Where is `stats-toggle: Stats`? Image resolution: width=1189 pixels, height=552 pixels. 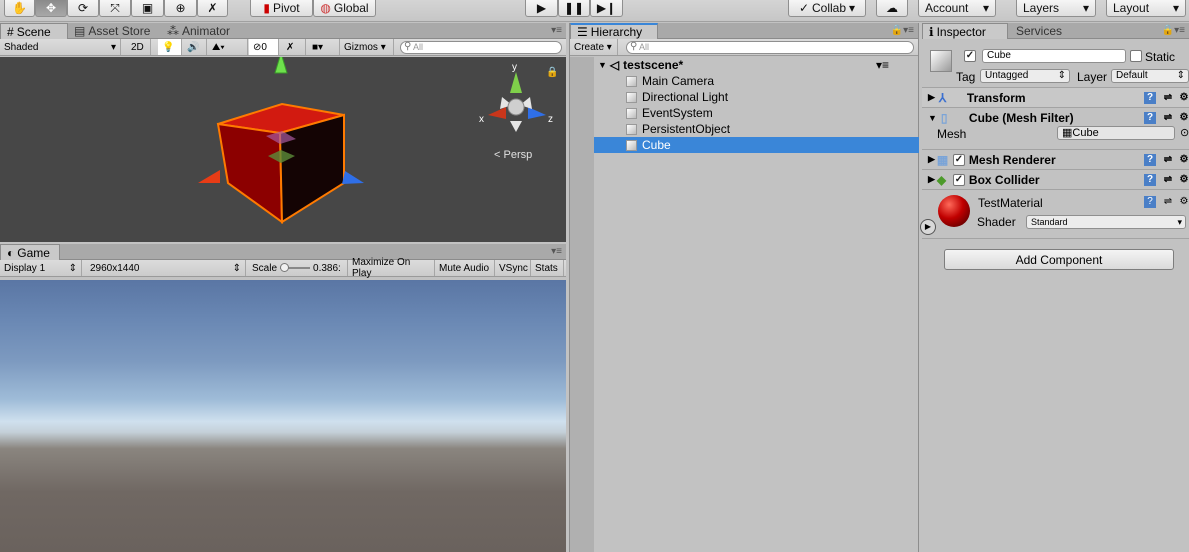
stats-toggle: Stats is located at coordinates (547, 268).